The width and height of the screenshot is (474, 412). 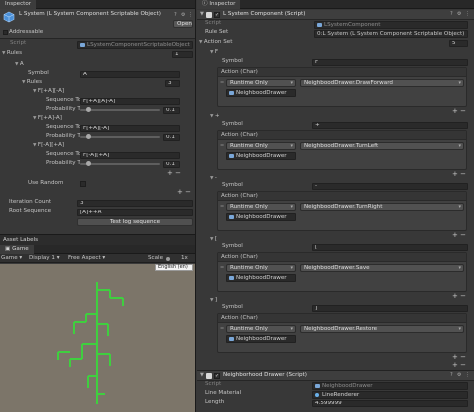 What do you see at coordinates (183, 24) in the screenshot?
I see `open-button: Open` at bounding box center [183, 24].